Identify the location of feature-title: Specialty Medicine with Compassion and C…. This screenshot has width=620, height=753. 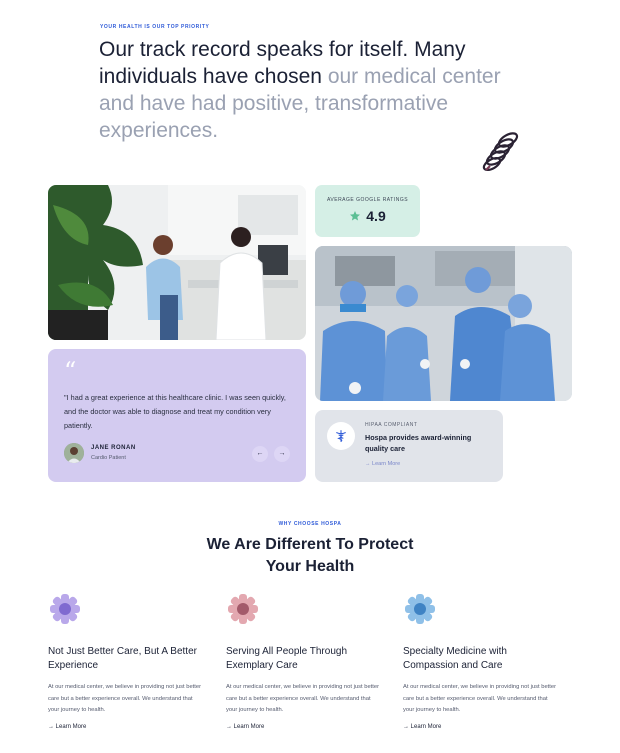
(455, 658).